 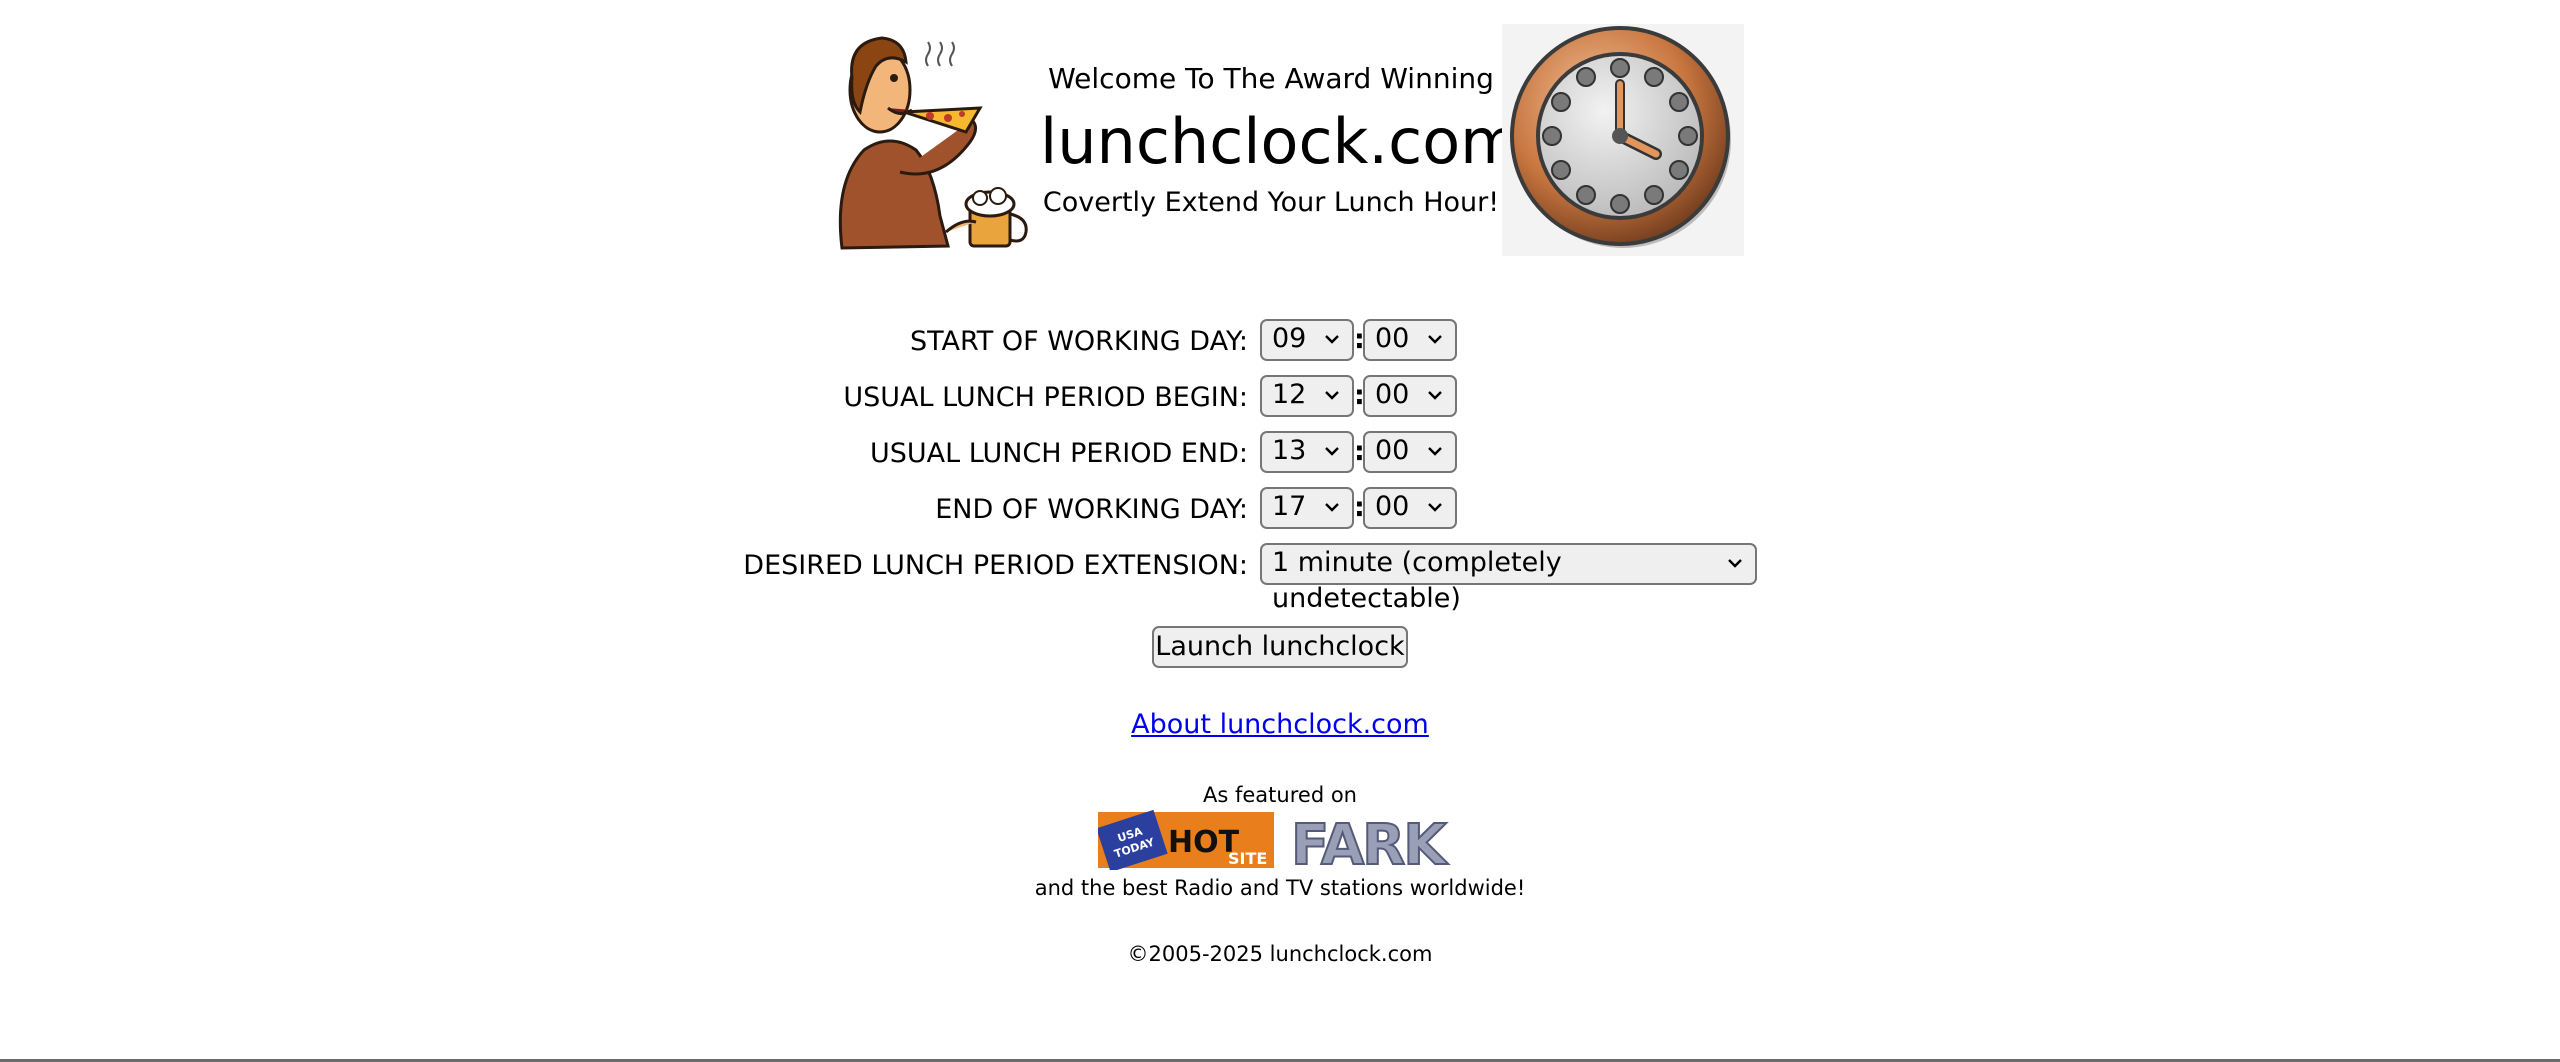 I want to click on extension-select: 1 minute (completely undetectable), so click(x=1508, y=578).